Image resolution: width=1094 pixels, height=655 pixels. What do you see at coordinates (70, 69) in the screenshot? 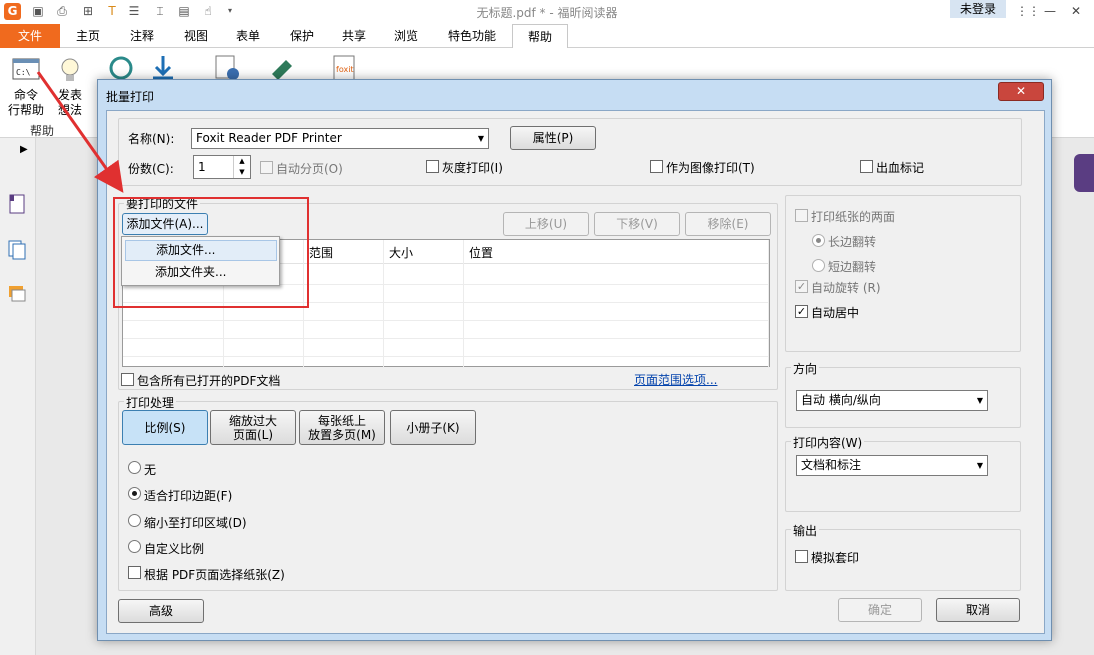
I see `lightbulb-icon` at bounding box center [70, 69].